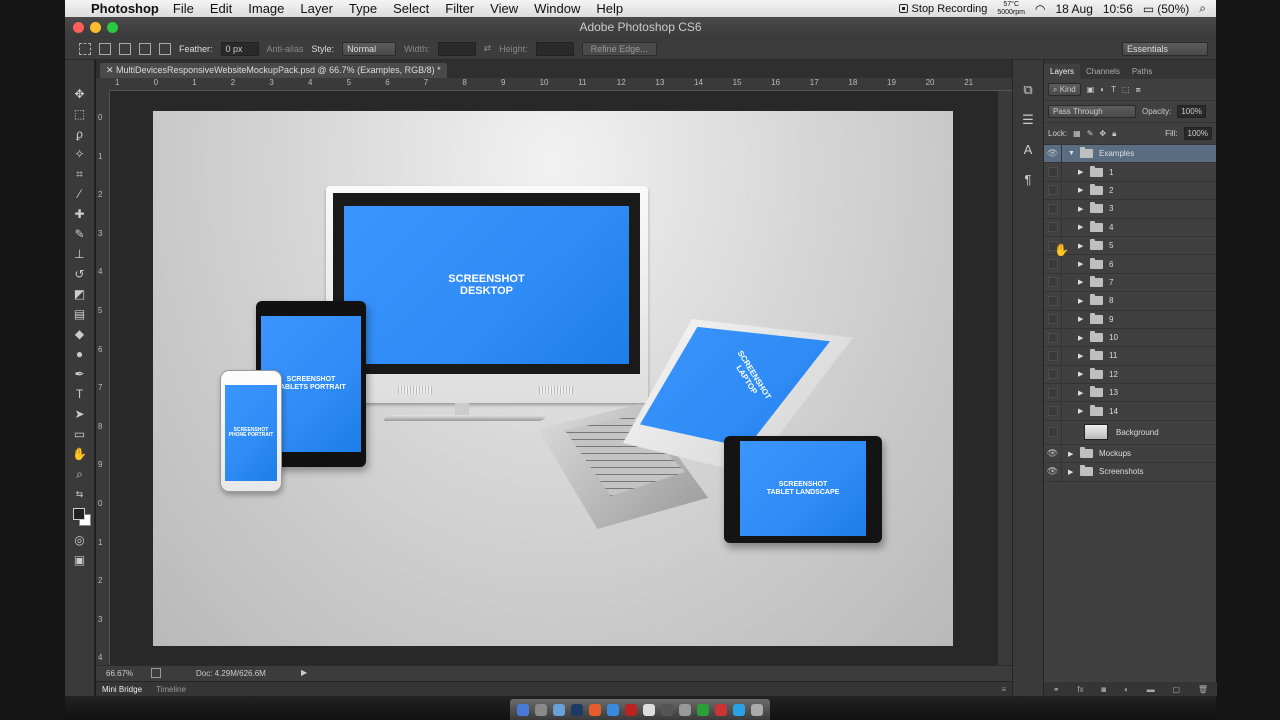 This screenshot has width=1280, height=720. I want to click on photoshop-dock-icon, so click(577, 709).